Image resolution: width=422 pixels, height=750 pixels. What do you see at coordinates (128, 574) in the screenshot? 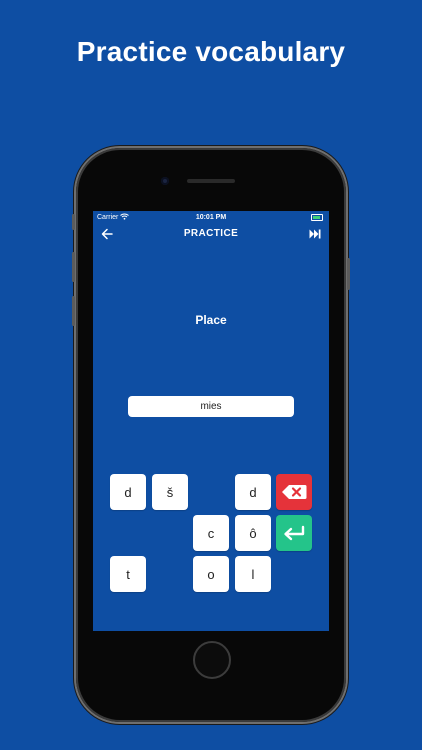
I see `letter-key: t` at bounding box center [128, 574].